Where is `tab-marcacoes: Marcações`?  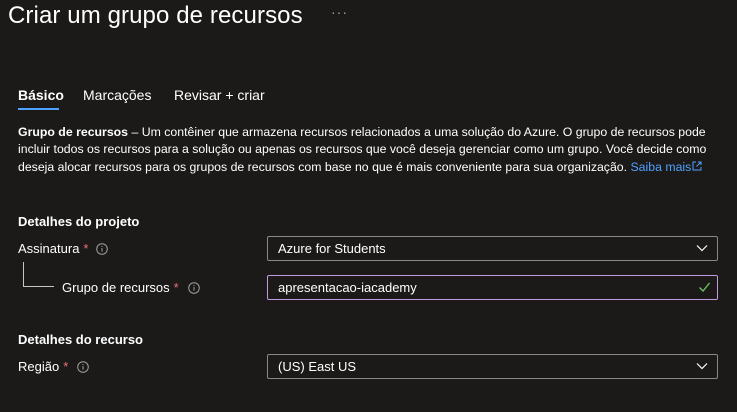
tab-marcacoes: Marcações is located at coordinates (117, 95).